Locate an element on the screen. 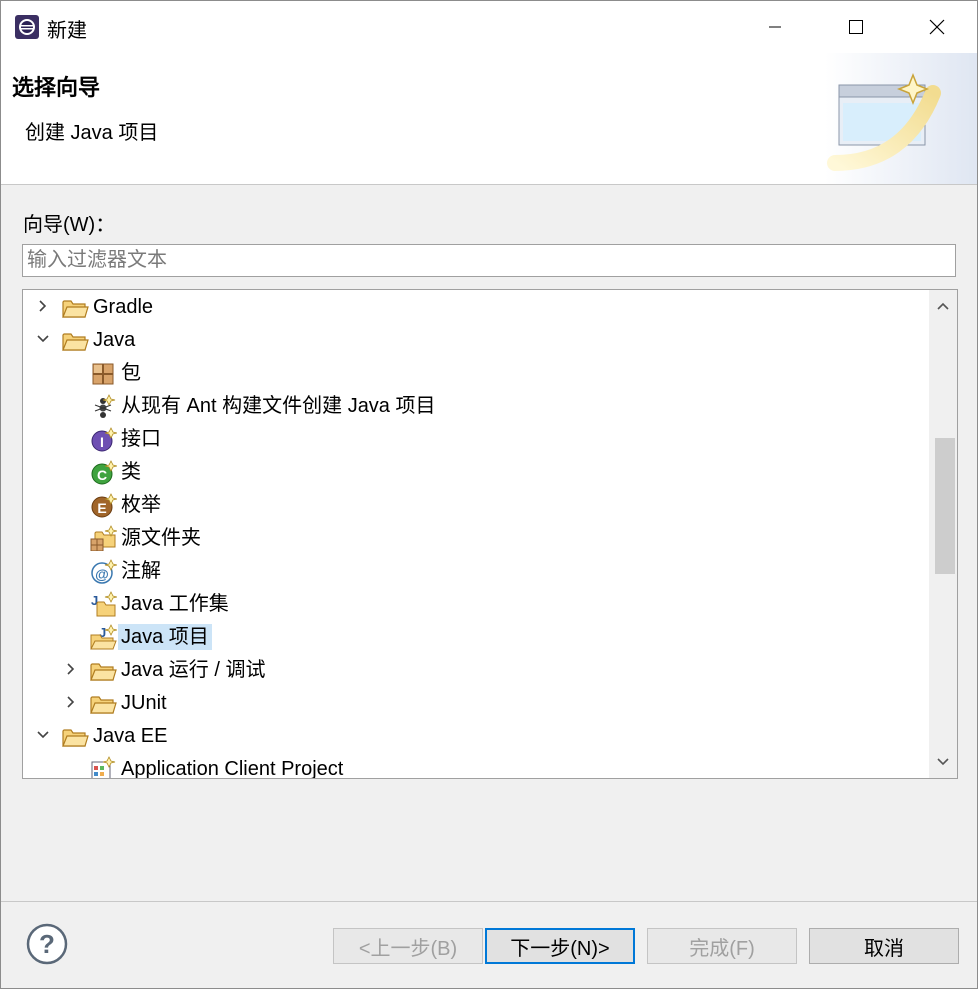 This screenshot has height=989, width=978. ant-icon is located at coordinates (105, 406).